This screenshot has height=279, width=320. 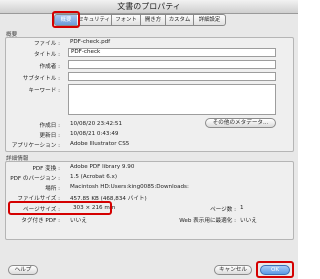 What do you see at coordinates (78, 221) in the screenshot?
I see `tagged-pdf-value: いいえ` at bounding box center [78, 221].